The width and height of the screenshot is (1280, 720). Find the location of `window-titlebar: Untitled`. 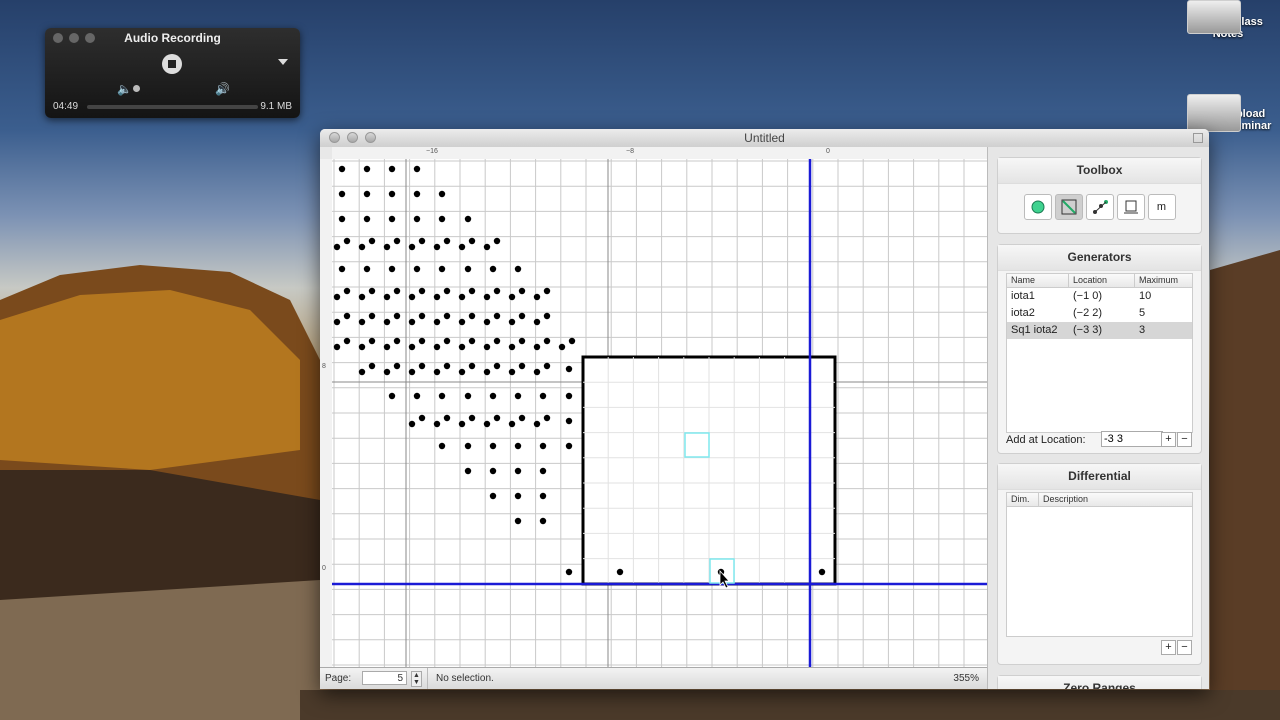

window-titlebar: Untitled is located at coordinates (764, 138).